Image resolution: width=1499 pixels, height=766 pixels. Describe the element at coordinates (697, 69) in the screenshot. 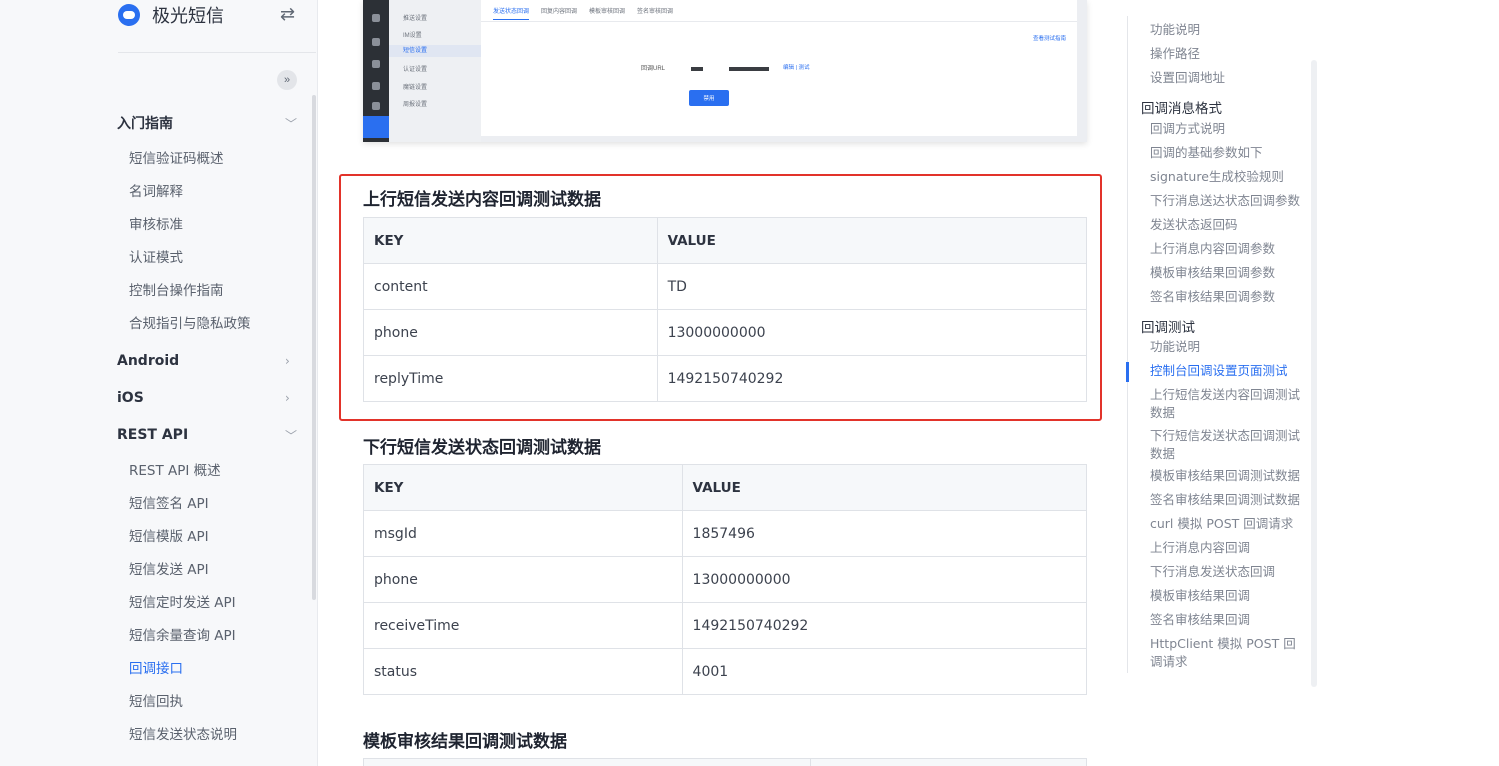

I see `redacted-block` at that location.